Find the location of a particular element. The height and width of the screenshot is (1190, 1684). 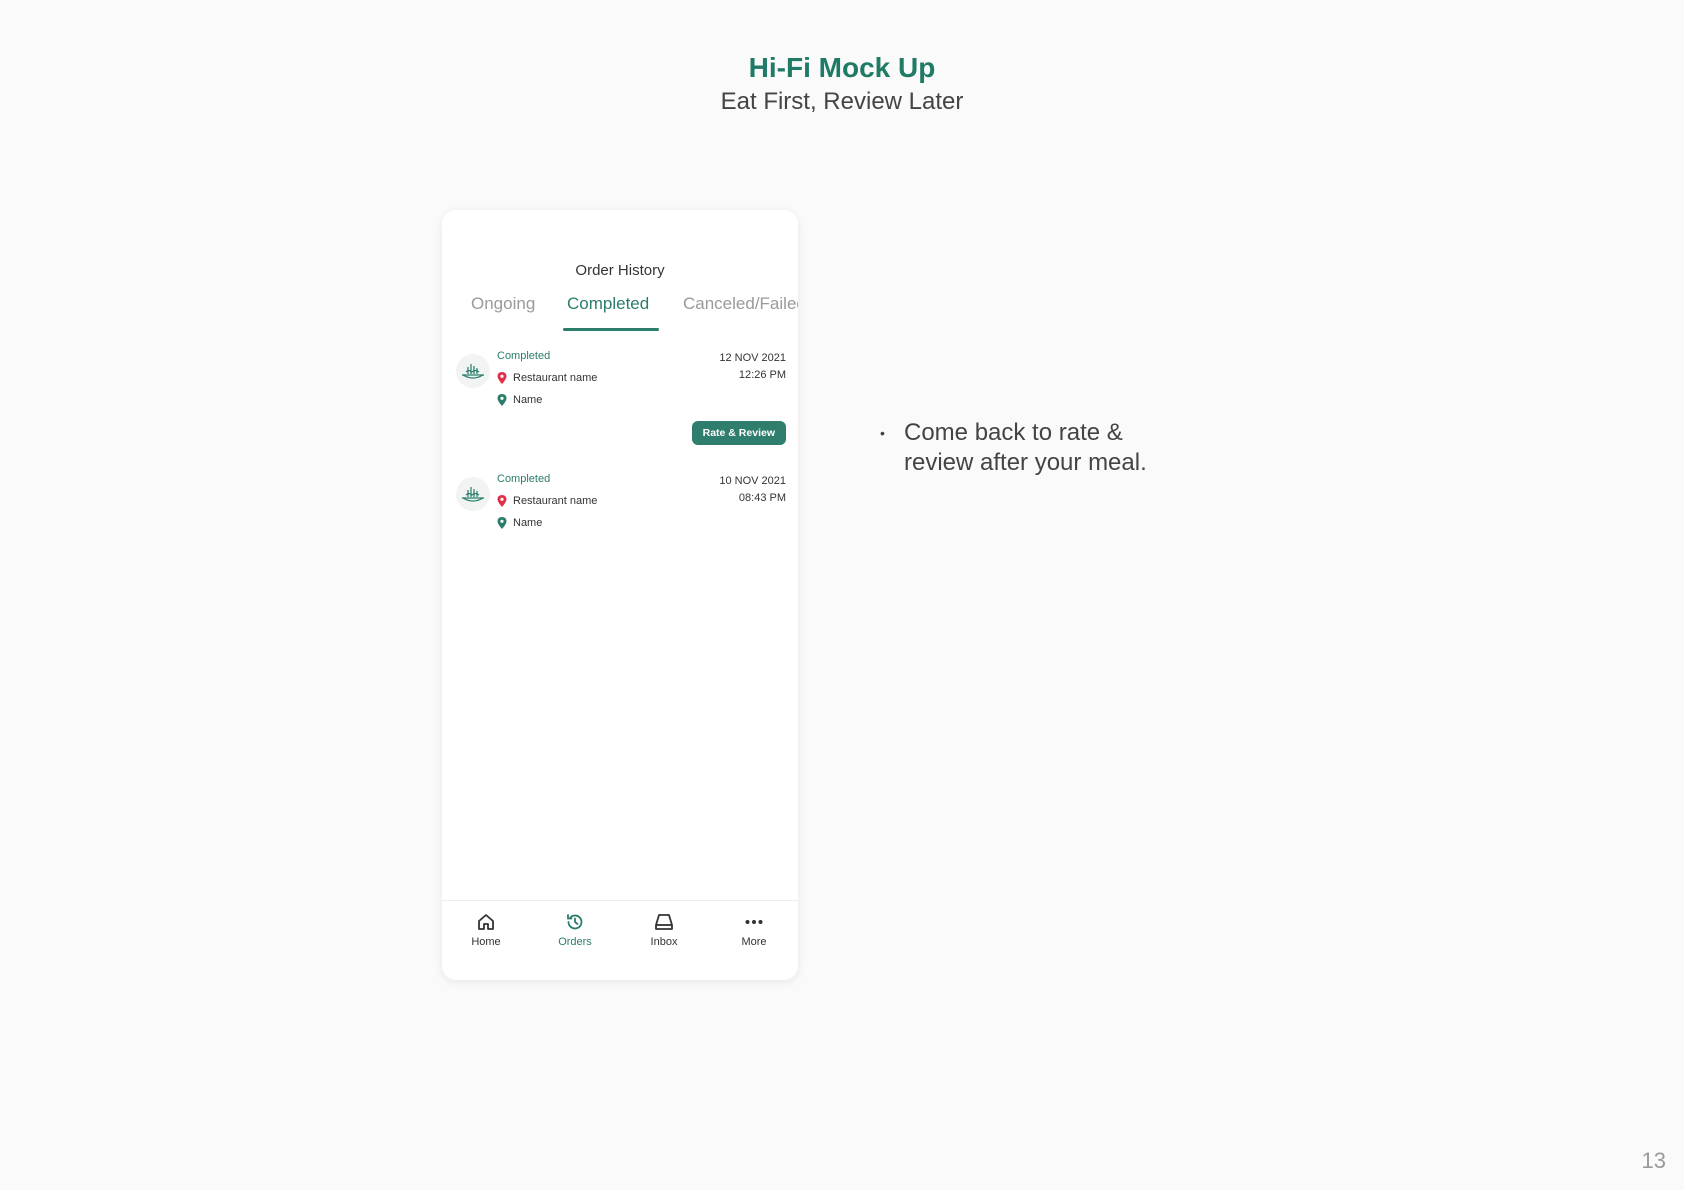

nav-inbox: Inbox is located at coordinates (664, 929).